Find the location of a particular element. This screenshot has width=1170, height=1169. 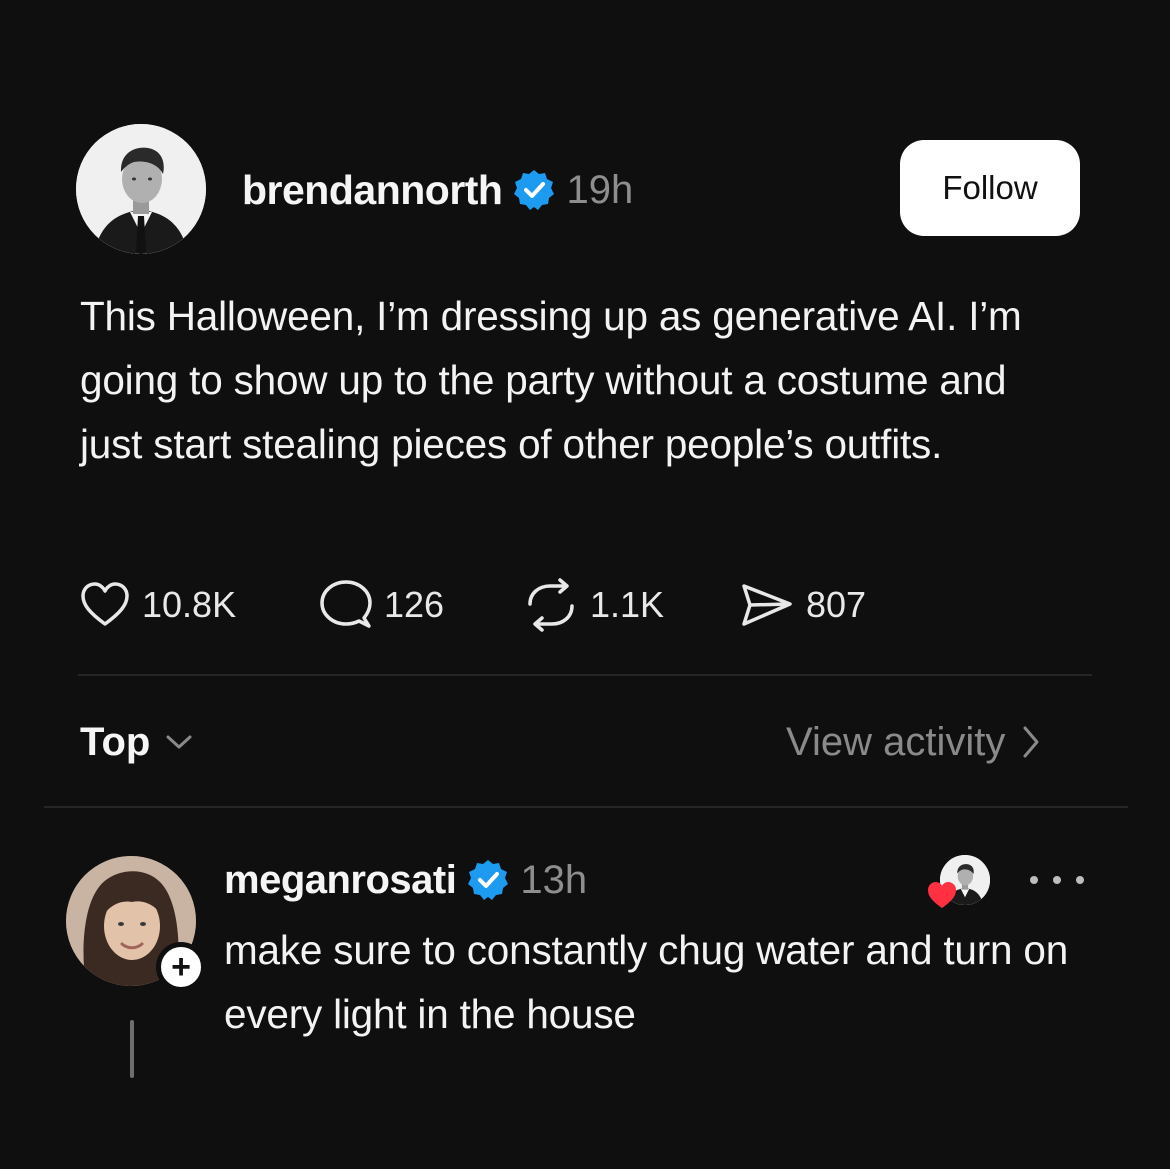

reply-count: 126 is located at coordinates (414, 604).